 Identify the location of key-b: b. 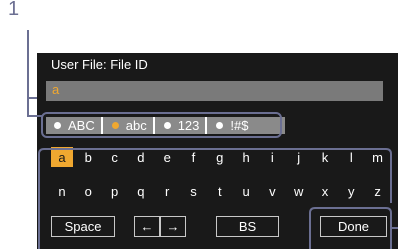
(88, 157).